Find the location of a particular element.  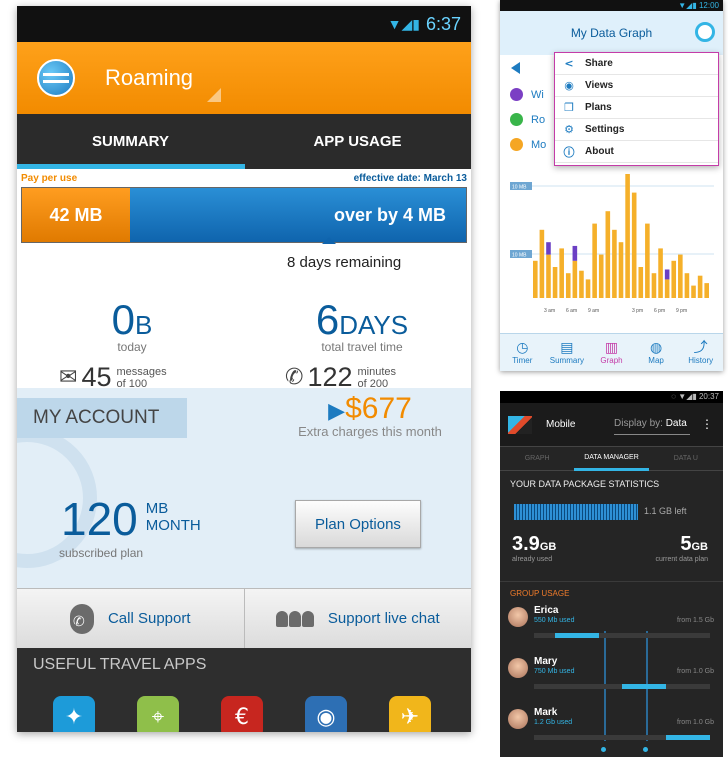

tab-graph: GRAPH is located at coordinates (537, 458).